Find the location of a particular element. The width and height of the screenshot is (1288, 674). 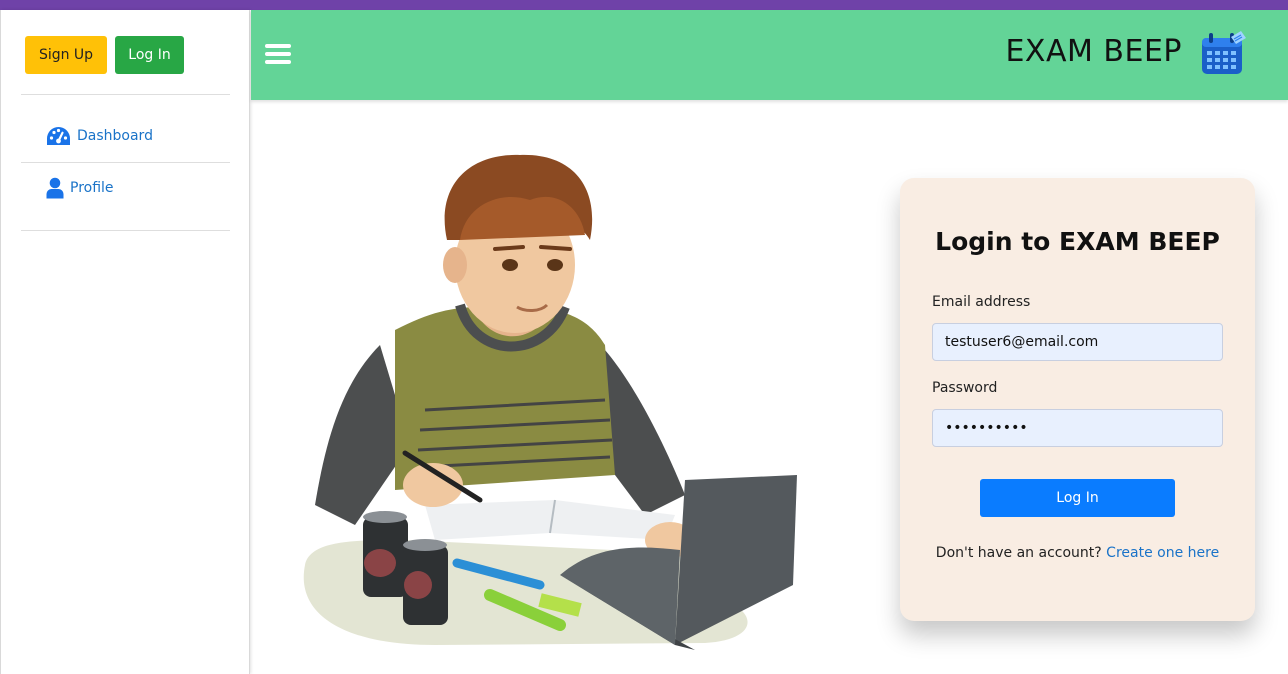

sidebar-item-label: Dashboard is located at coordinates (115, 136).